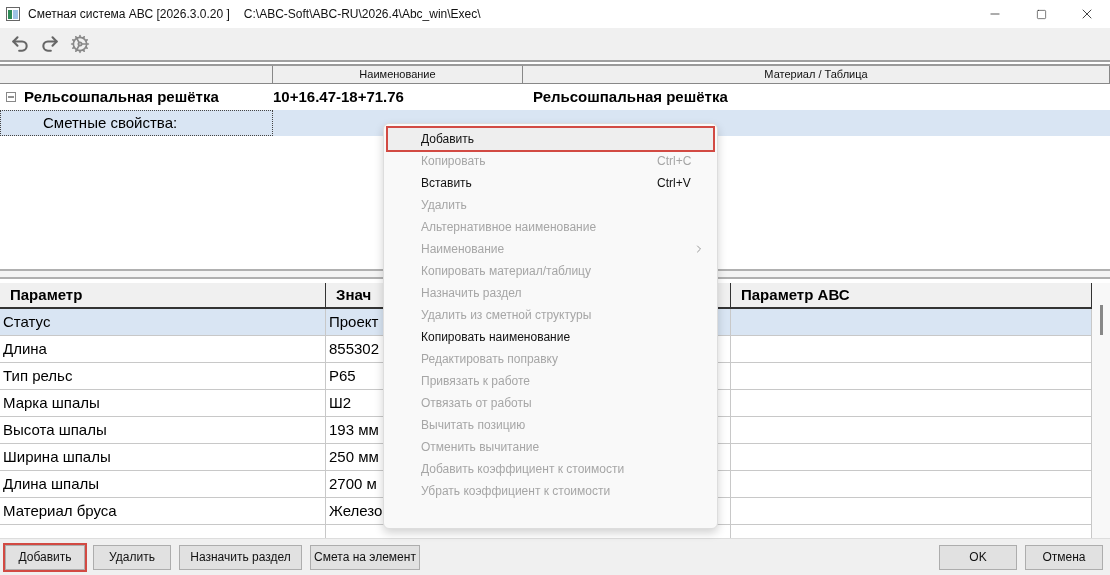 This screenshot has height=575, width=1110. I want to click on action-button: Назначить раздел, so click(240, 557).